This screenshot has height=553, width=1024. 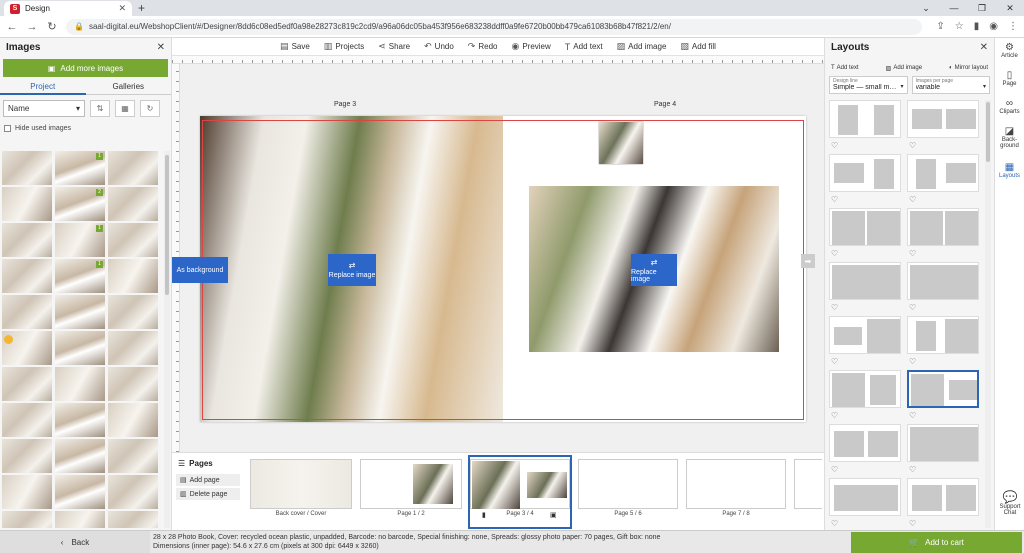 I want to click on browser-tab: S Design ✕, so click(x=68, y=8).